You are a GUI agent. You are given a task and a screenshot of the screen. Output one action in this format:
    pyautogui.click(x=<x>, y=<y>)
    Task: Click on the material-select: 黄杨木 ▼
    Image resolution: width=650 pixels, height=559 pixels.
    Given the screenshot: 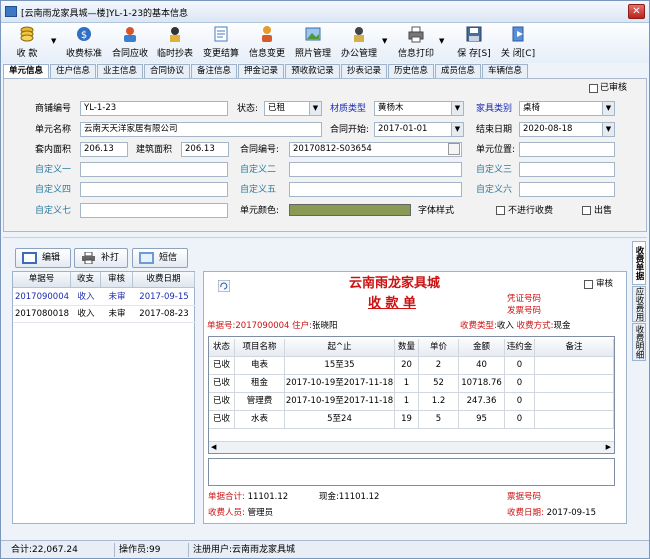 What is the action you would take?
    pyautogui.click(x=419, y=108)
    